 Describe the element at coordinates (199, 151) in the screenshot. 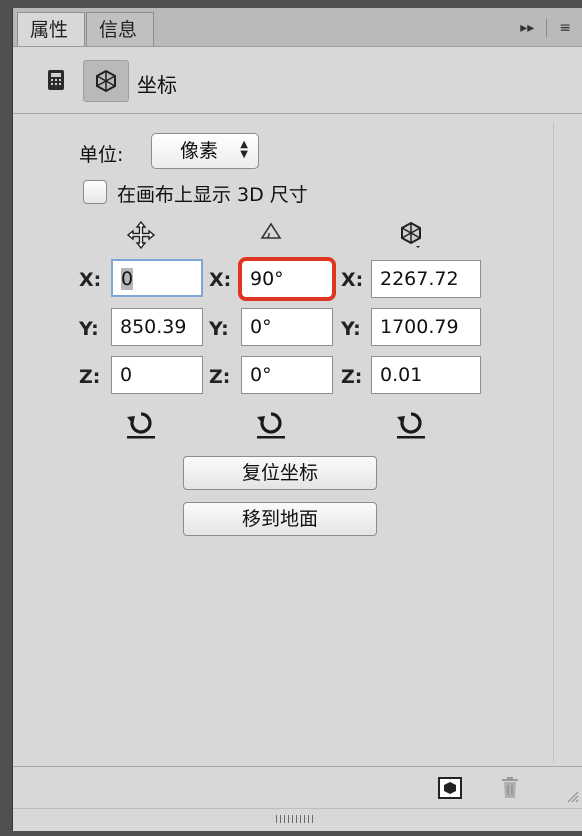

I see `units-select-value: 像素` at that location.